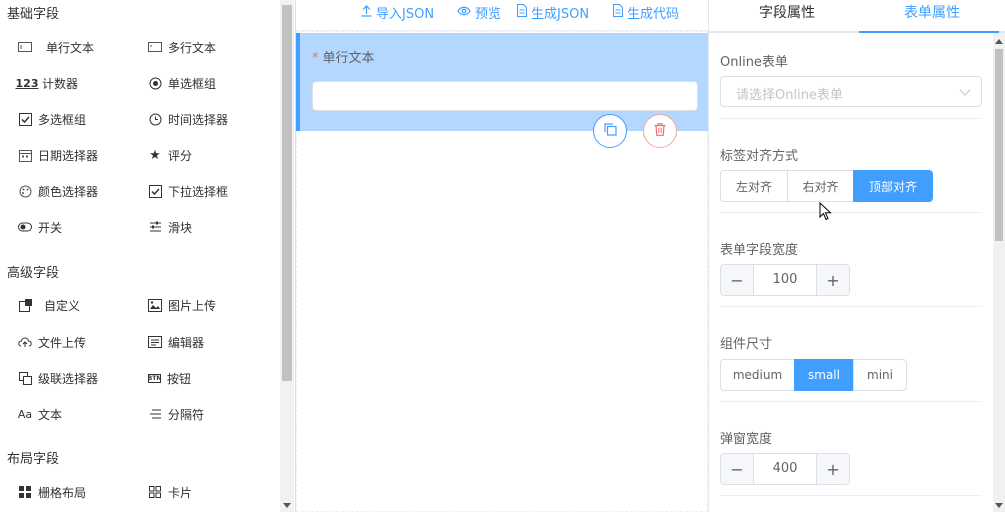 This screenshot has height=512, width=1005. Describe the element at coordinates (40, 227) in the screenshot. I see `comp-switch: 开关` at that location.